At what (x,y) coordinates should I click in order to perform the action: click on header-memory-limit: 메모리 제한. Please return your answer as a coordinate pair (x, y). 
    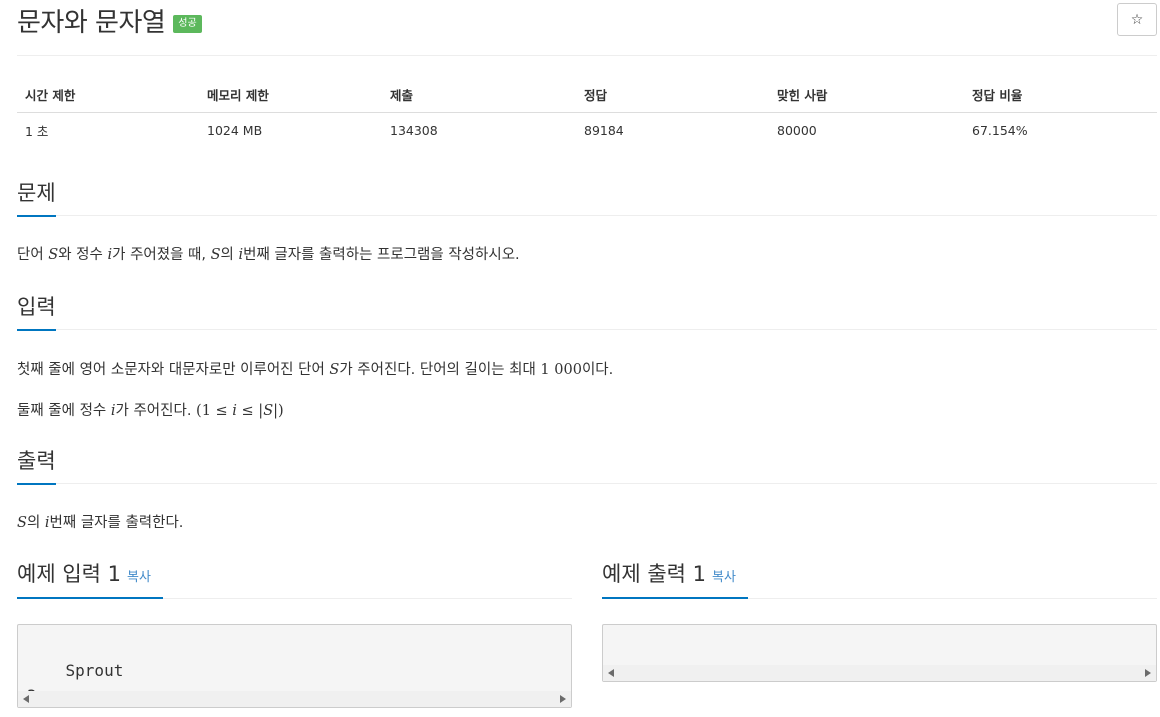
    Looking at the image, I should click on (290, 95).